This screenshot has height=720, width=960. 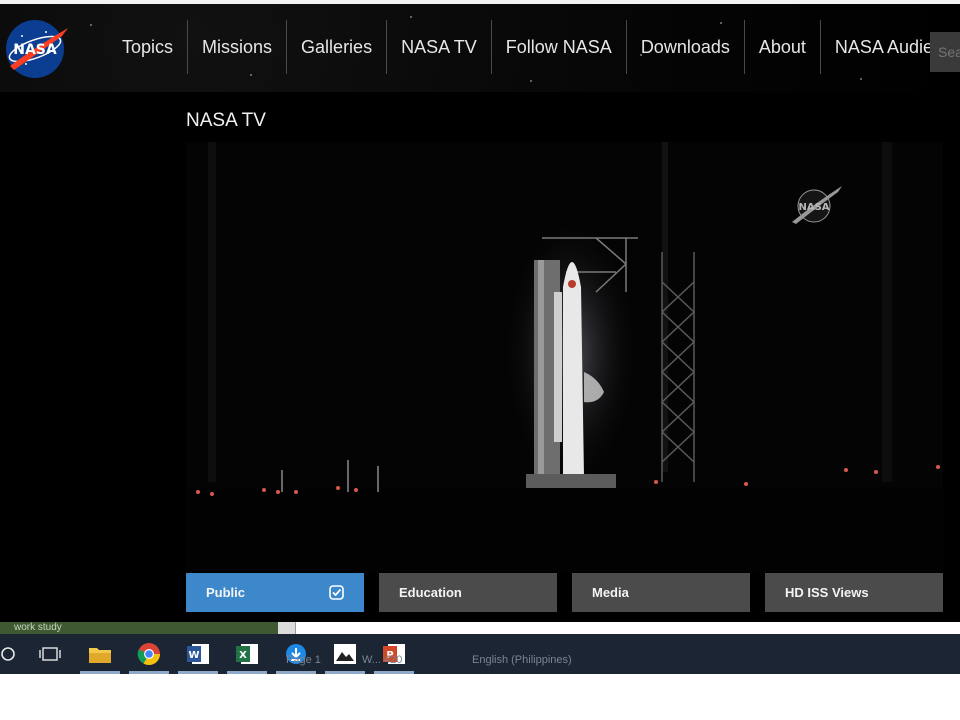 I want to click on nav-nasa-tv: NASA TV, so click(x=439, y=47).